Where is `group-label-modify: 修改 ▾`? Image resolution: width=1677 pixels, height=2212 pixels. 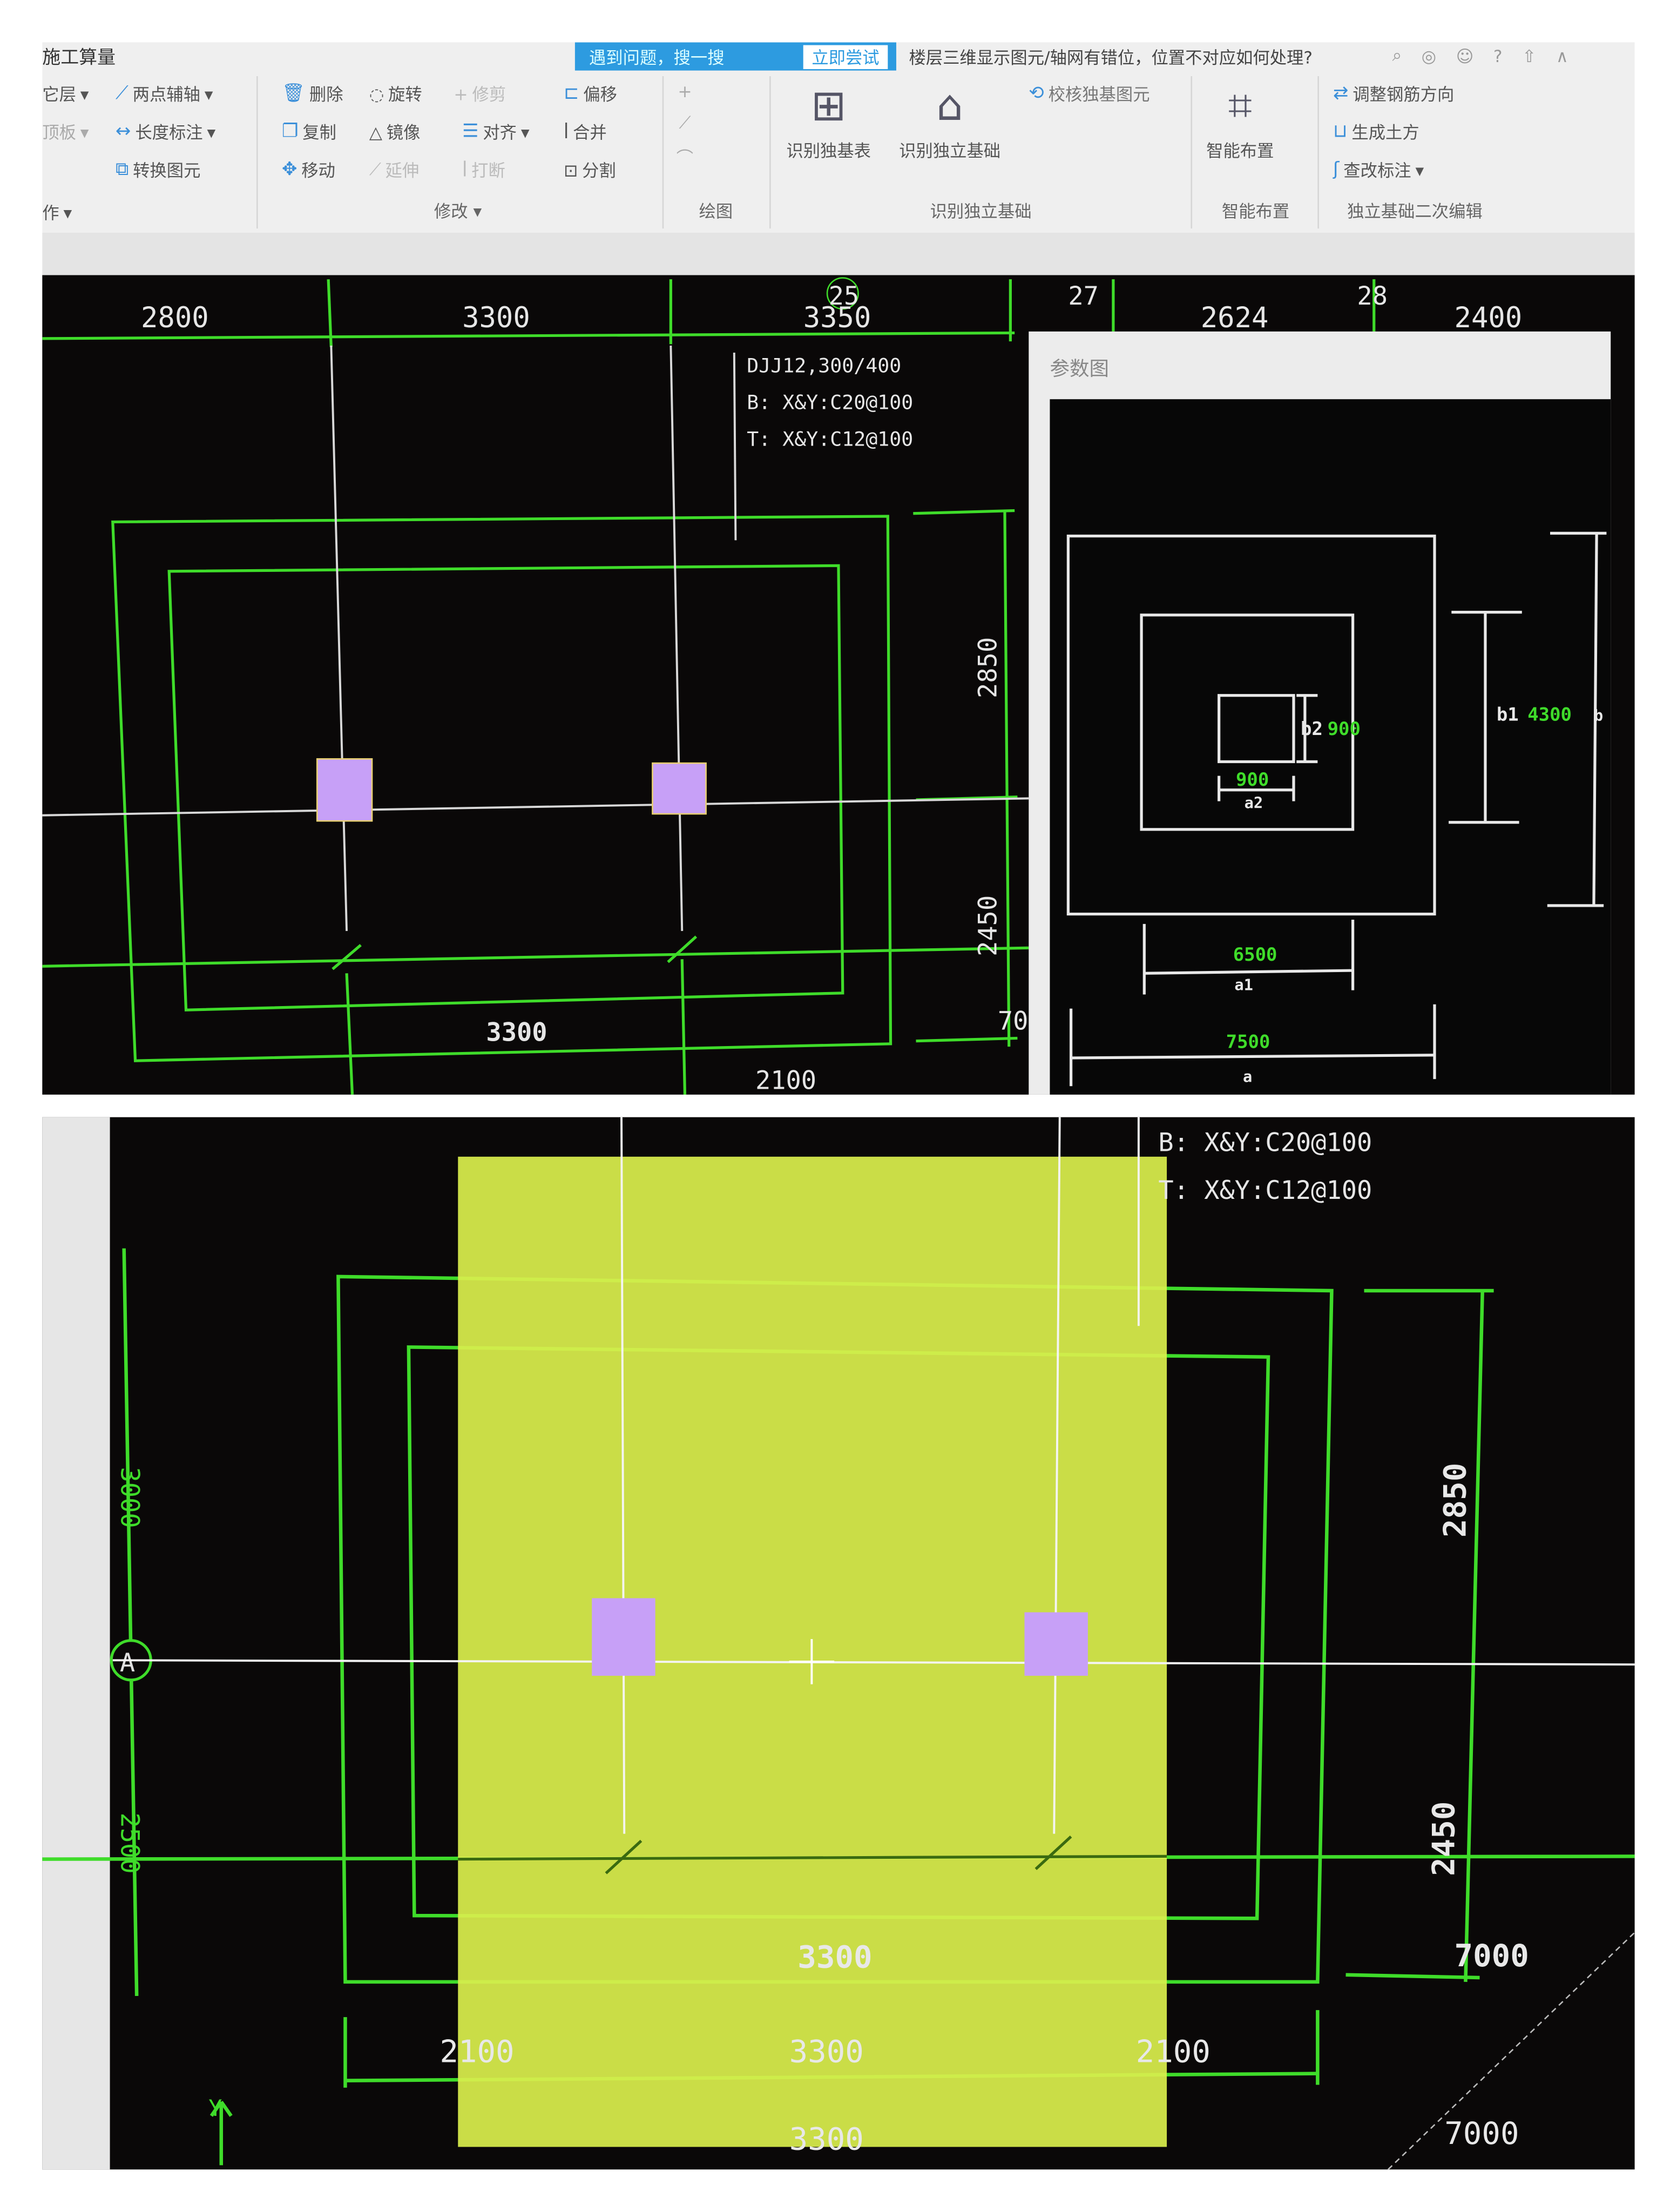
group-label-modify: 修改 ▾ is located at coordinates (458, 211).